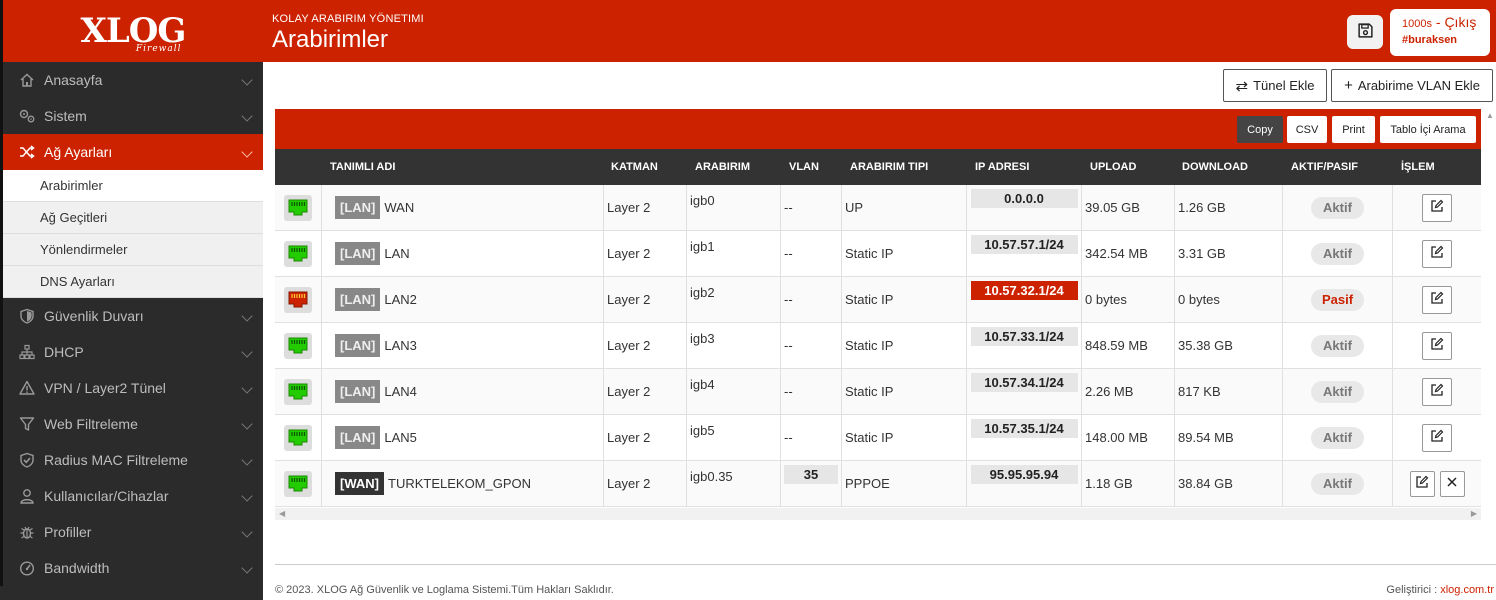 The image size is (1496, 600). I want to click on download-cell: 89.54 MB, so click(1228, 437).